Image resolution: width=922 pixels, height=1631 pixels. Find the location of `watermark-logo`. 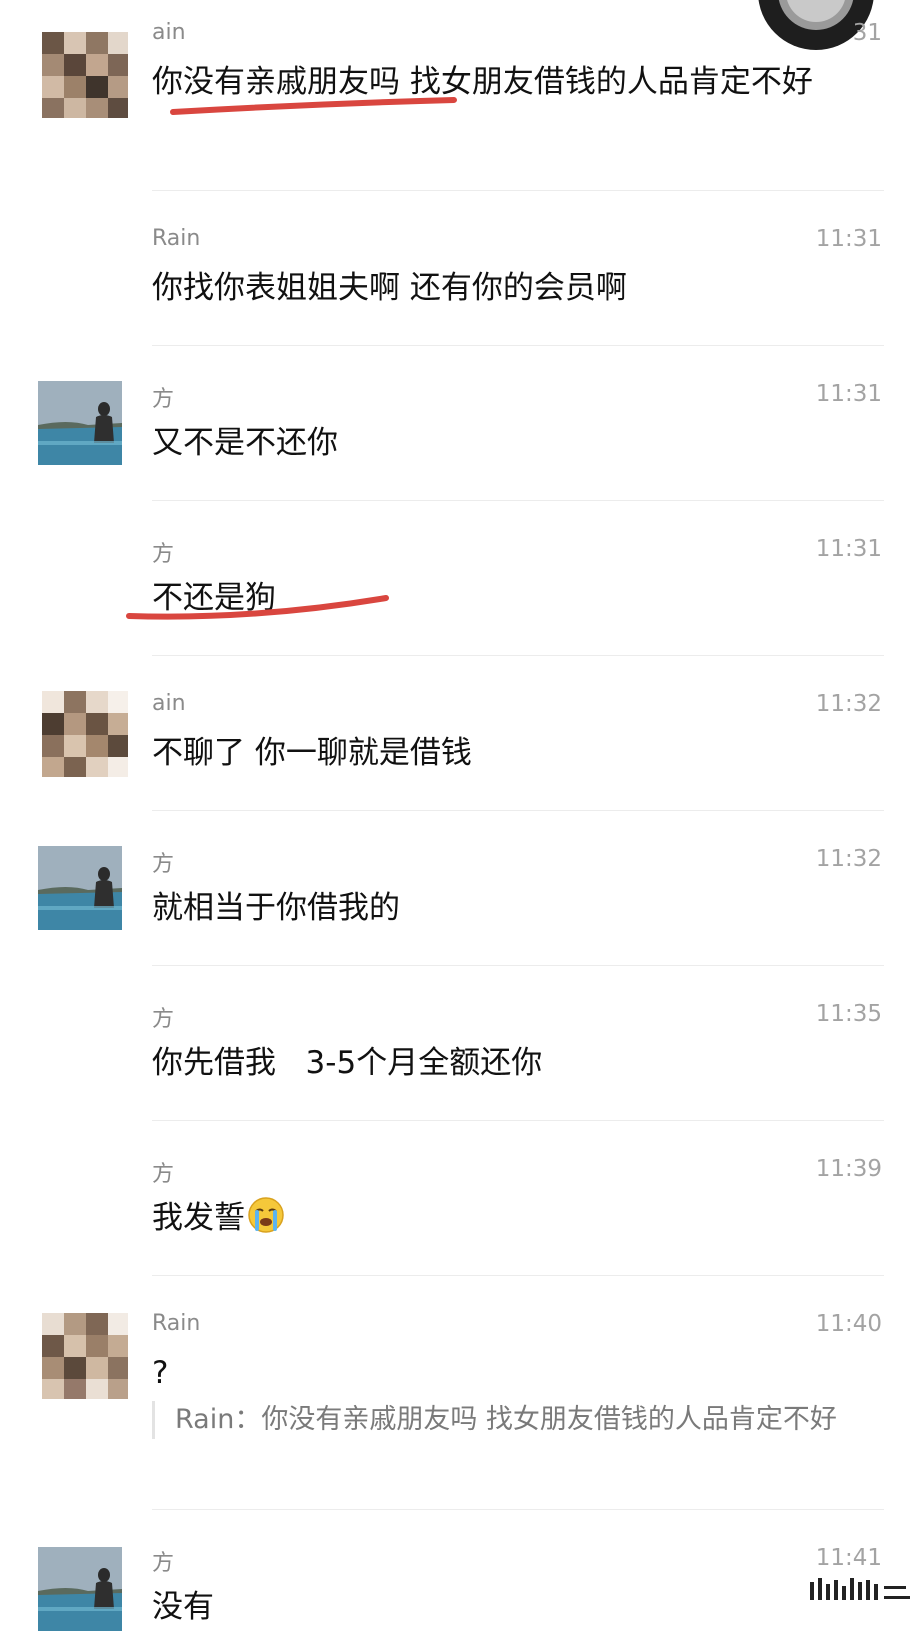

watermark-logo is located at coordinates (860, 1589).